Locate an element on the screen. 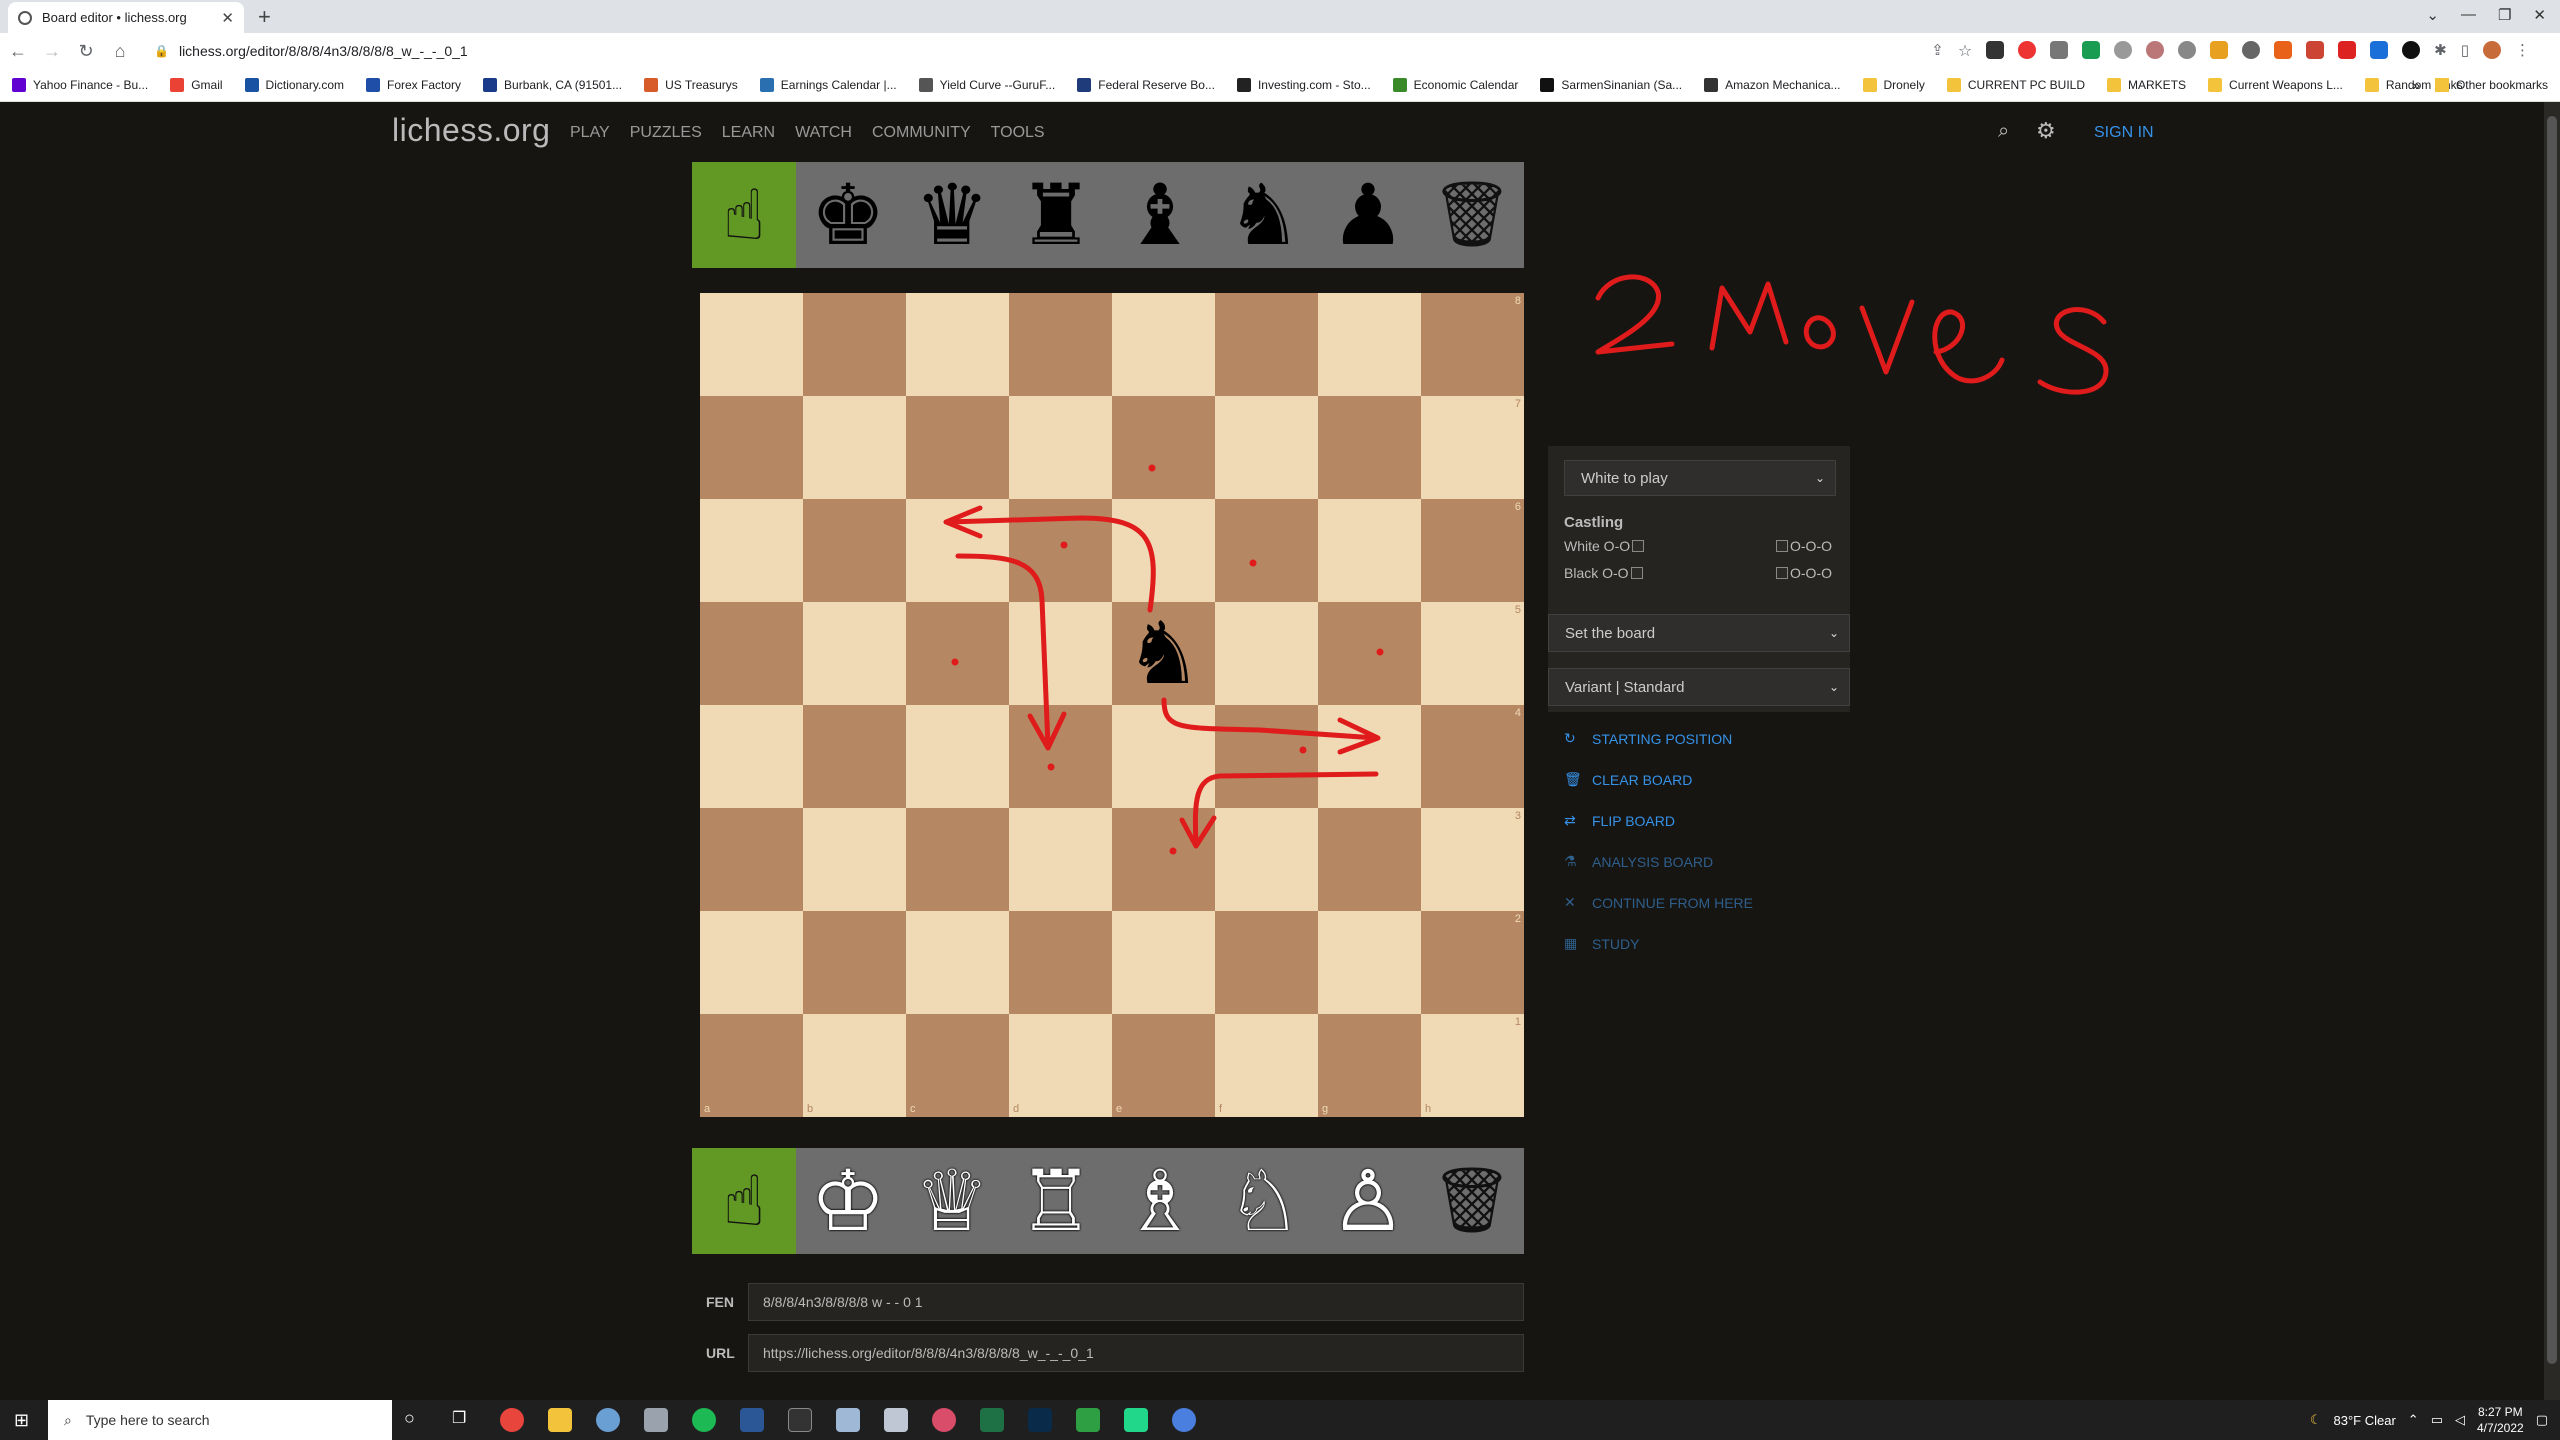  calculator-icon is located at coordinates (896, 1420).